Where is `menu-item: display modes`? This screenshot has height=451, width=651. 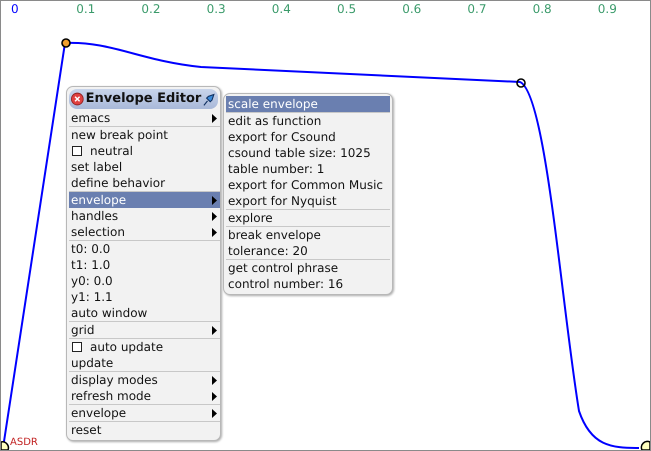
menu-item: display modes is located at coordinates (144, 380).